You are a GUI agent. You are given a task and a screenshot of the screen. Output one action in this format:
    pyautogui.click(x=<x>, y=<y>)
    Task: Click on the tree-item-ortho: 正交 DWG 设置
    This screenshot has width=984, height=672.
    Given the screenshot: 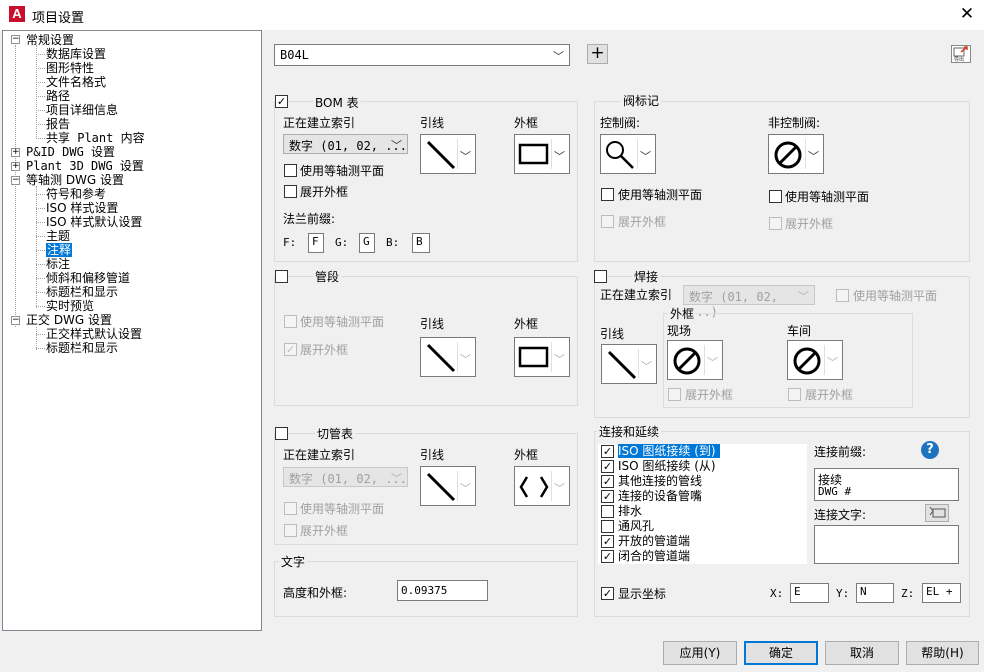 What is the action you would take?
    pyautogui.click(x=69, y=320)
    